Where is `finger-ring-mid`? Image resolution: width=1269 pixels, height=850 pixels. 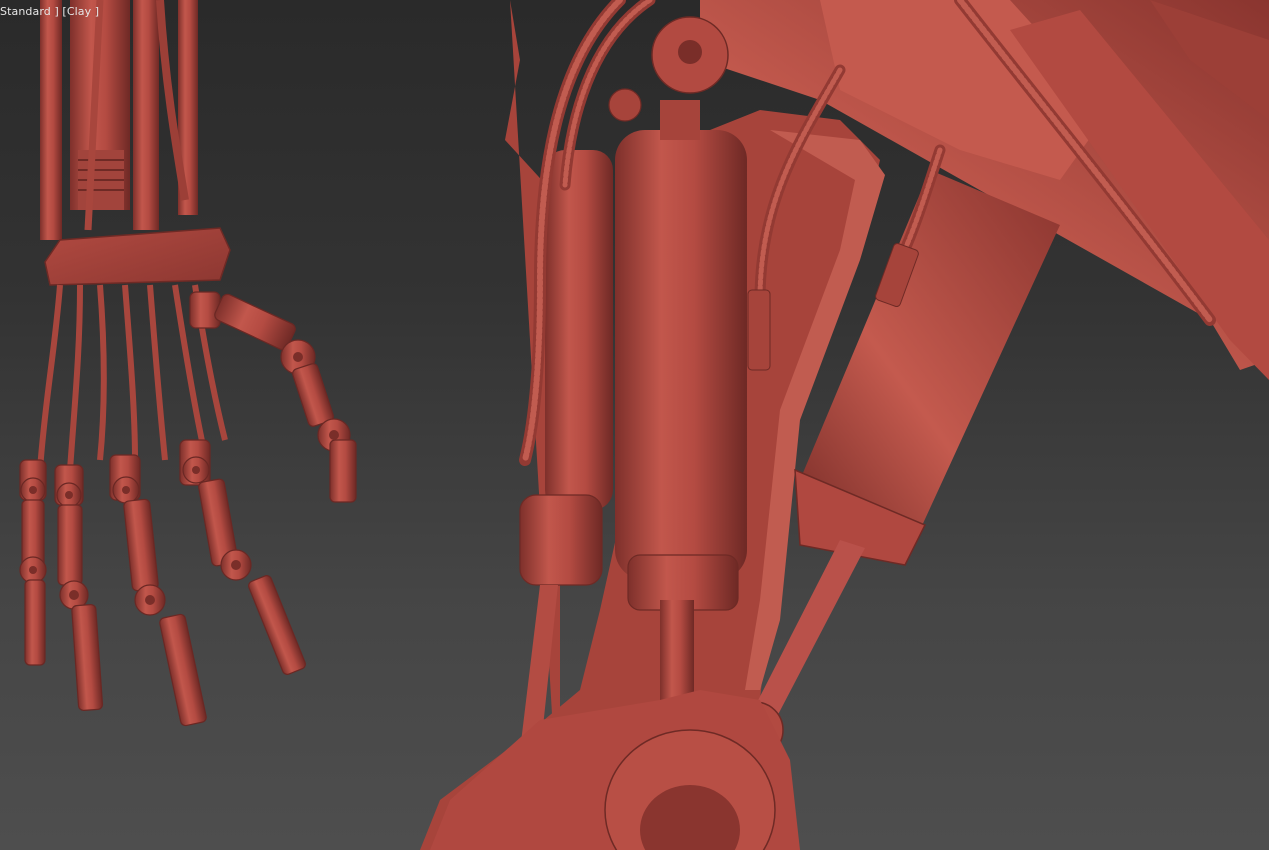
finger-ring-mid is located at coordinates (70, 545).